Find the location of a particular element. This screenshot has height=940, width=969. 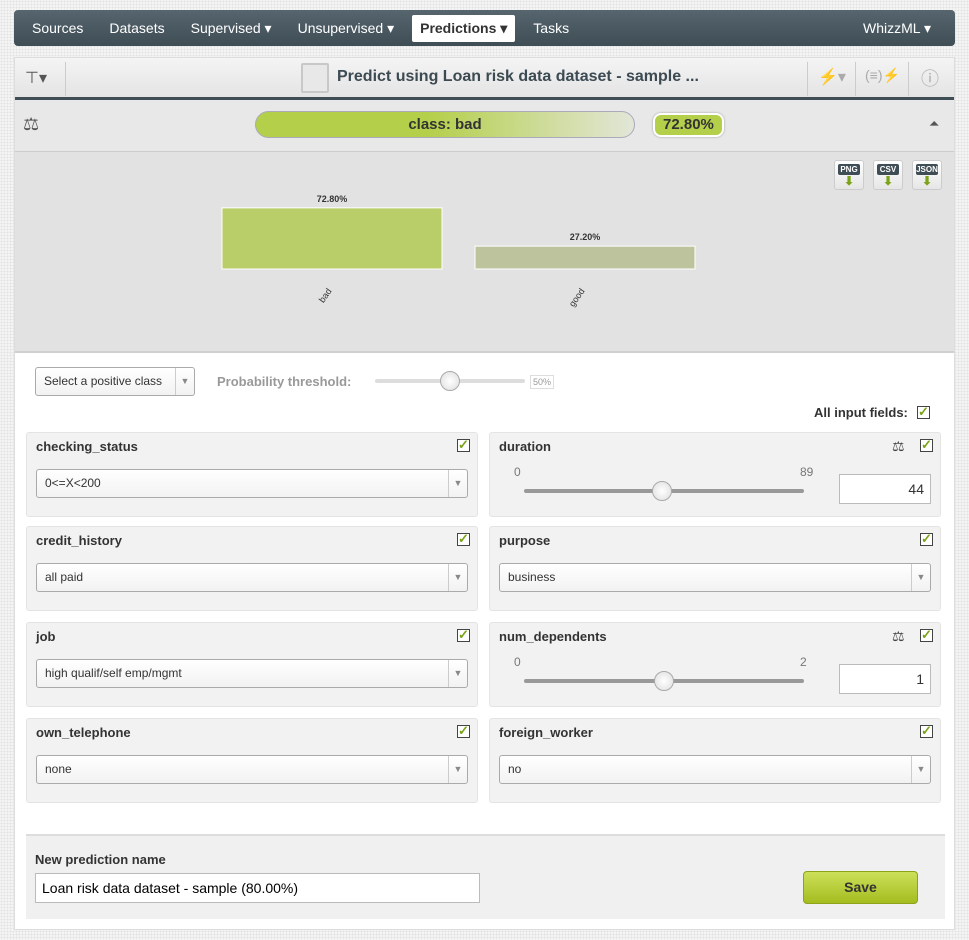

category-label: good is located at coordinates (577, 297).